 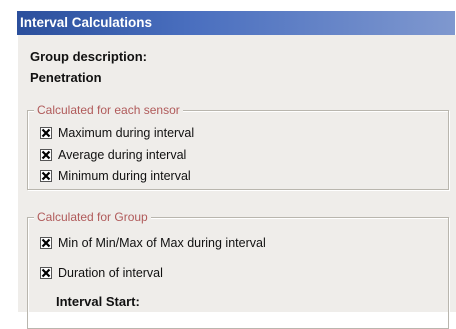 I want to click on checkbox-minimum-during-interval: Minimum during interval, so click(x=115, y=176).